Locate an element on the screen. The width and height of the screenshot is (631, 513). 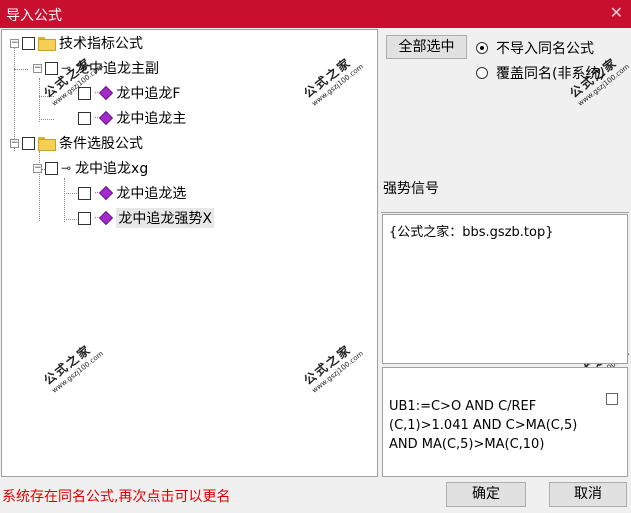
tree-formula-zhufu: − ⊸ 龙中追龙主副 is located at coordinates (96, 68).